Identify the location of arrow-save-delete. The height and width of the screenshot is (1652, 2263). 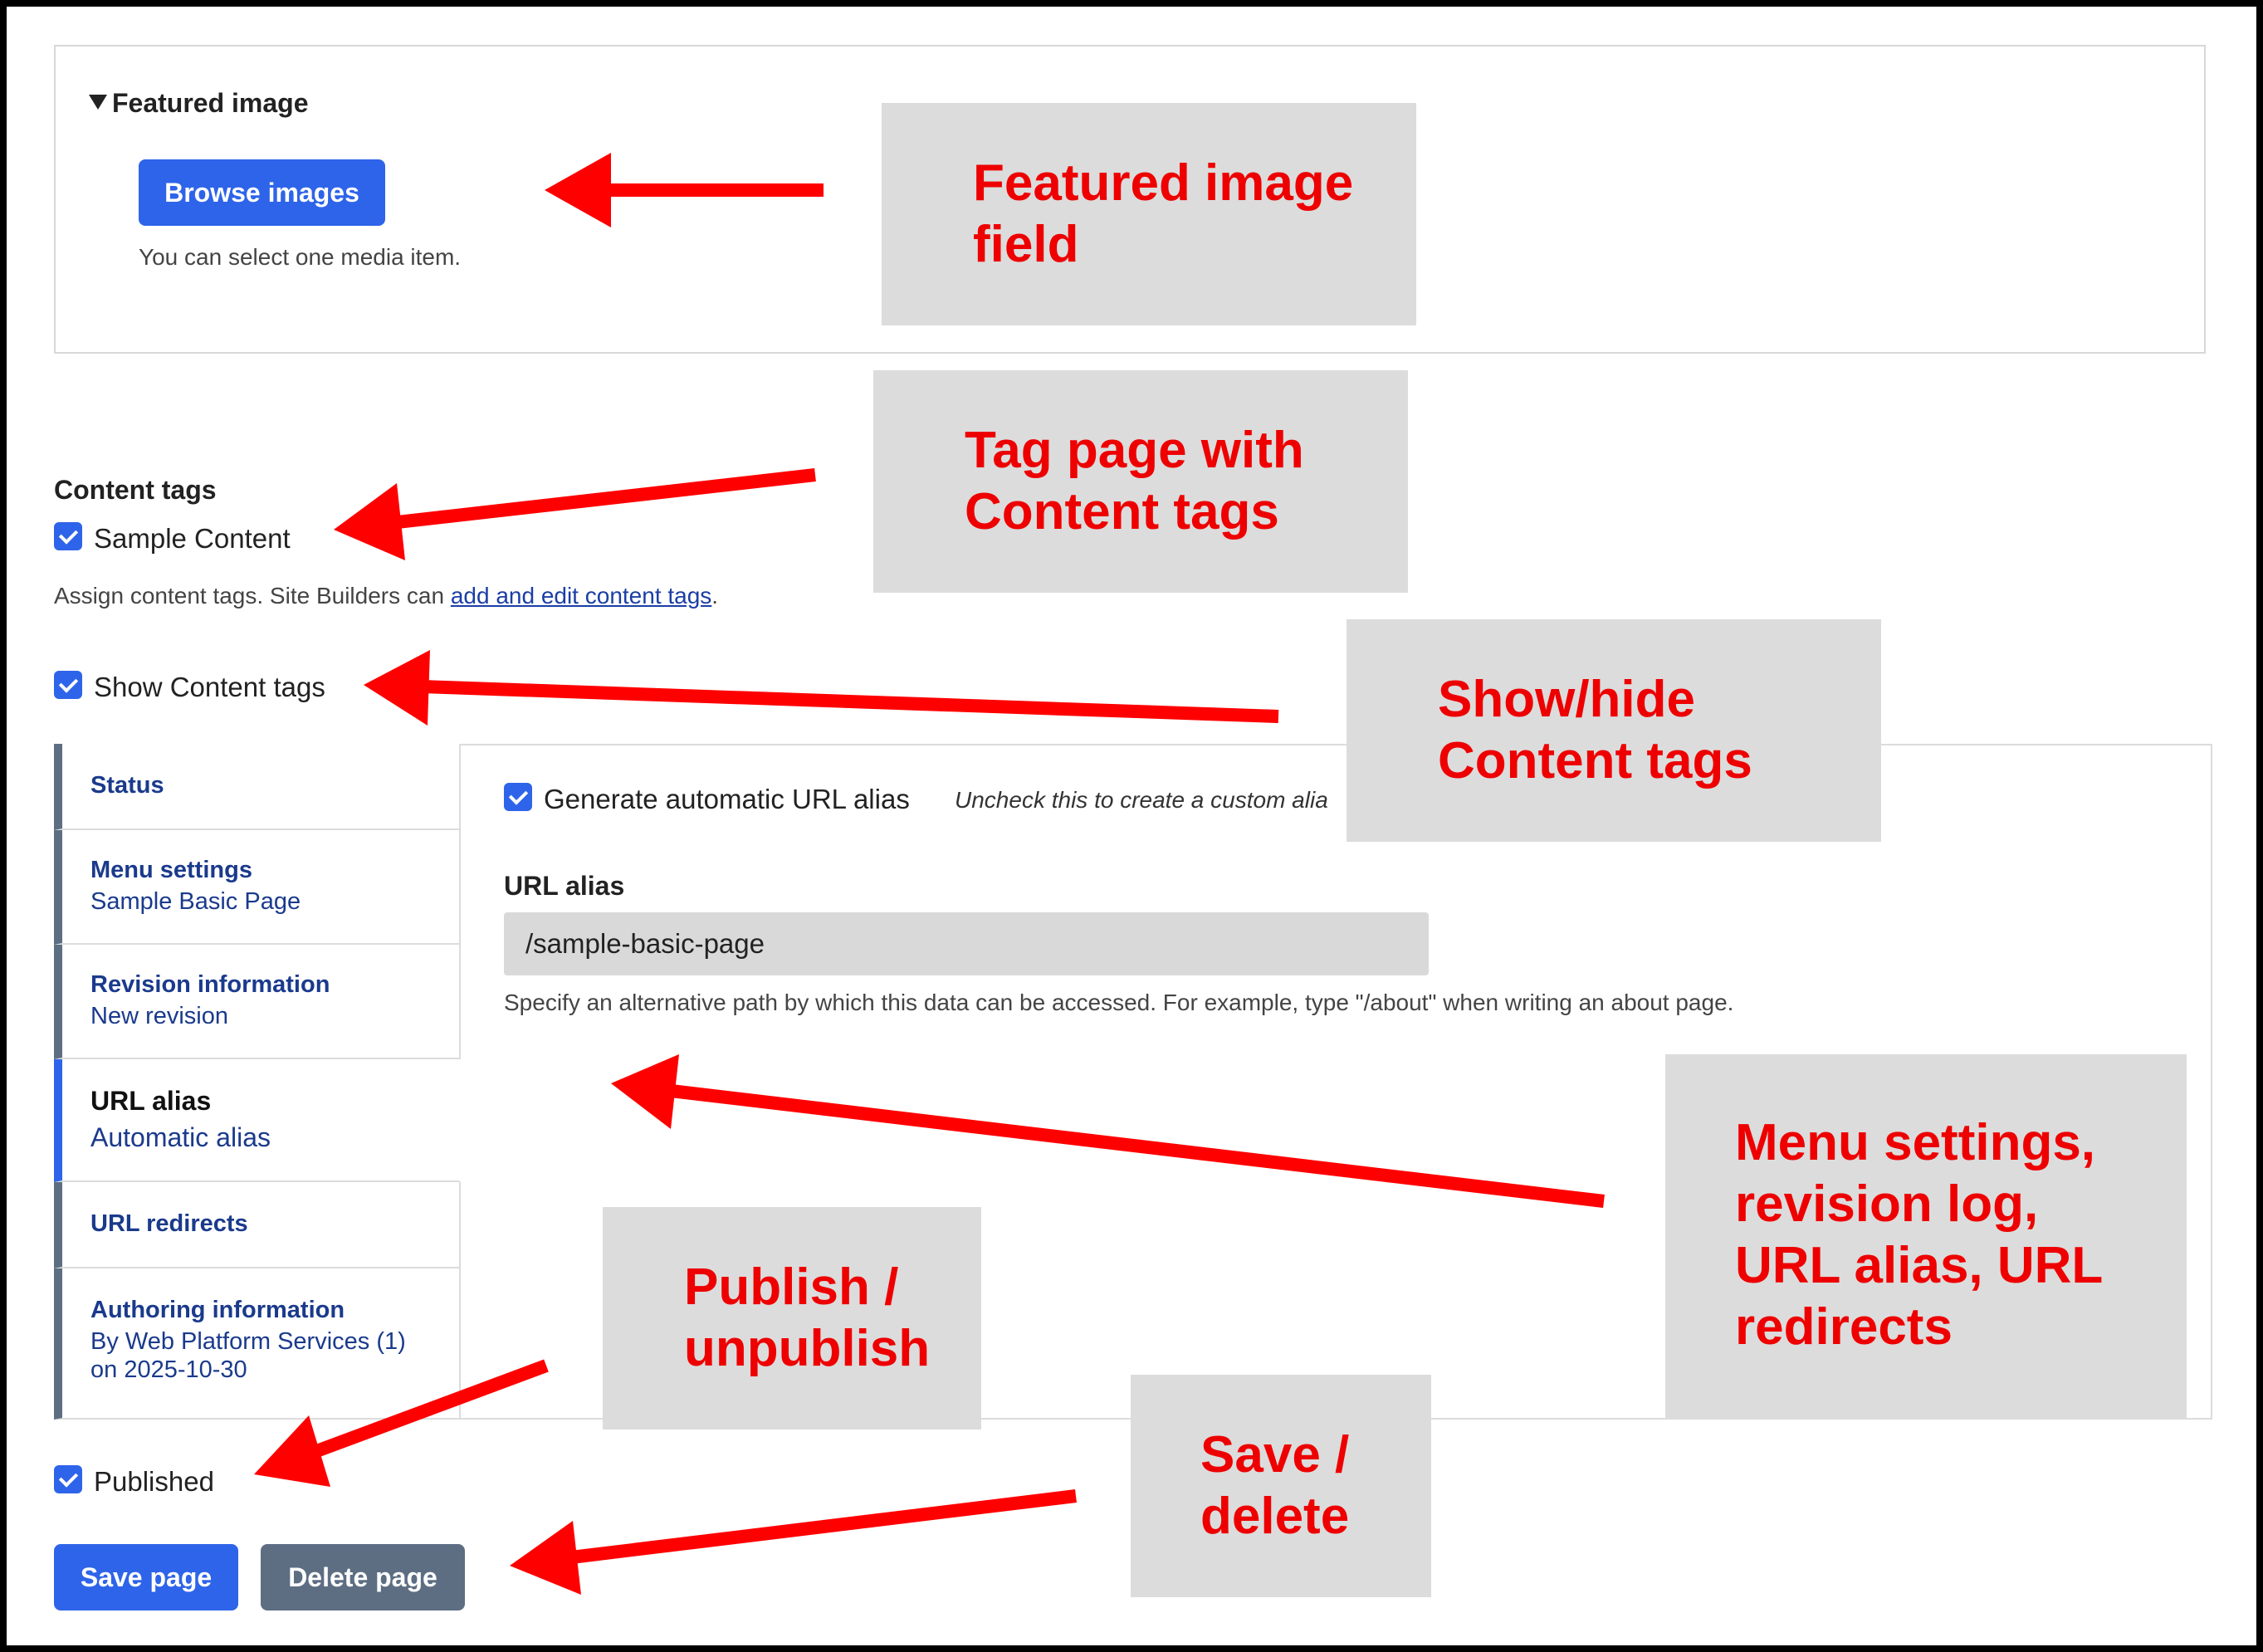
(793, 1542).